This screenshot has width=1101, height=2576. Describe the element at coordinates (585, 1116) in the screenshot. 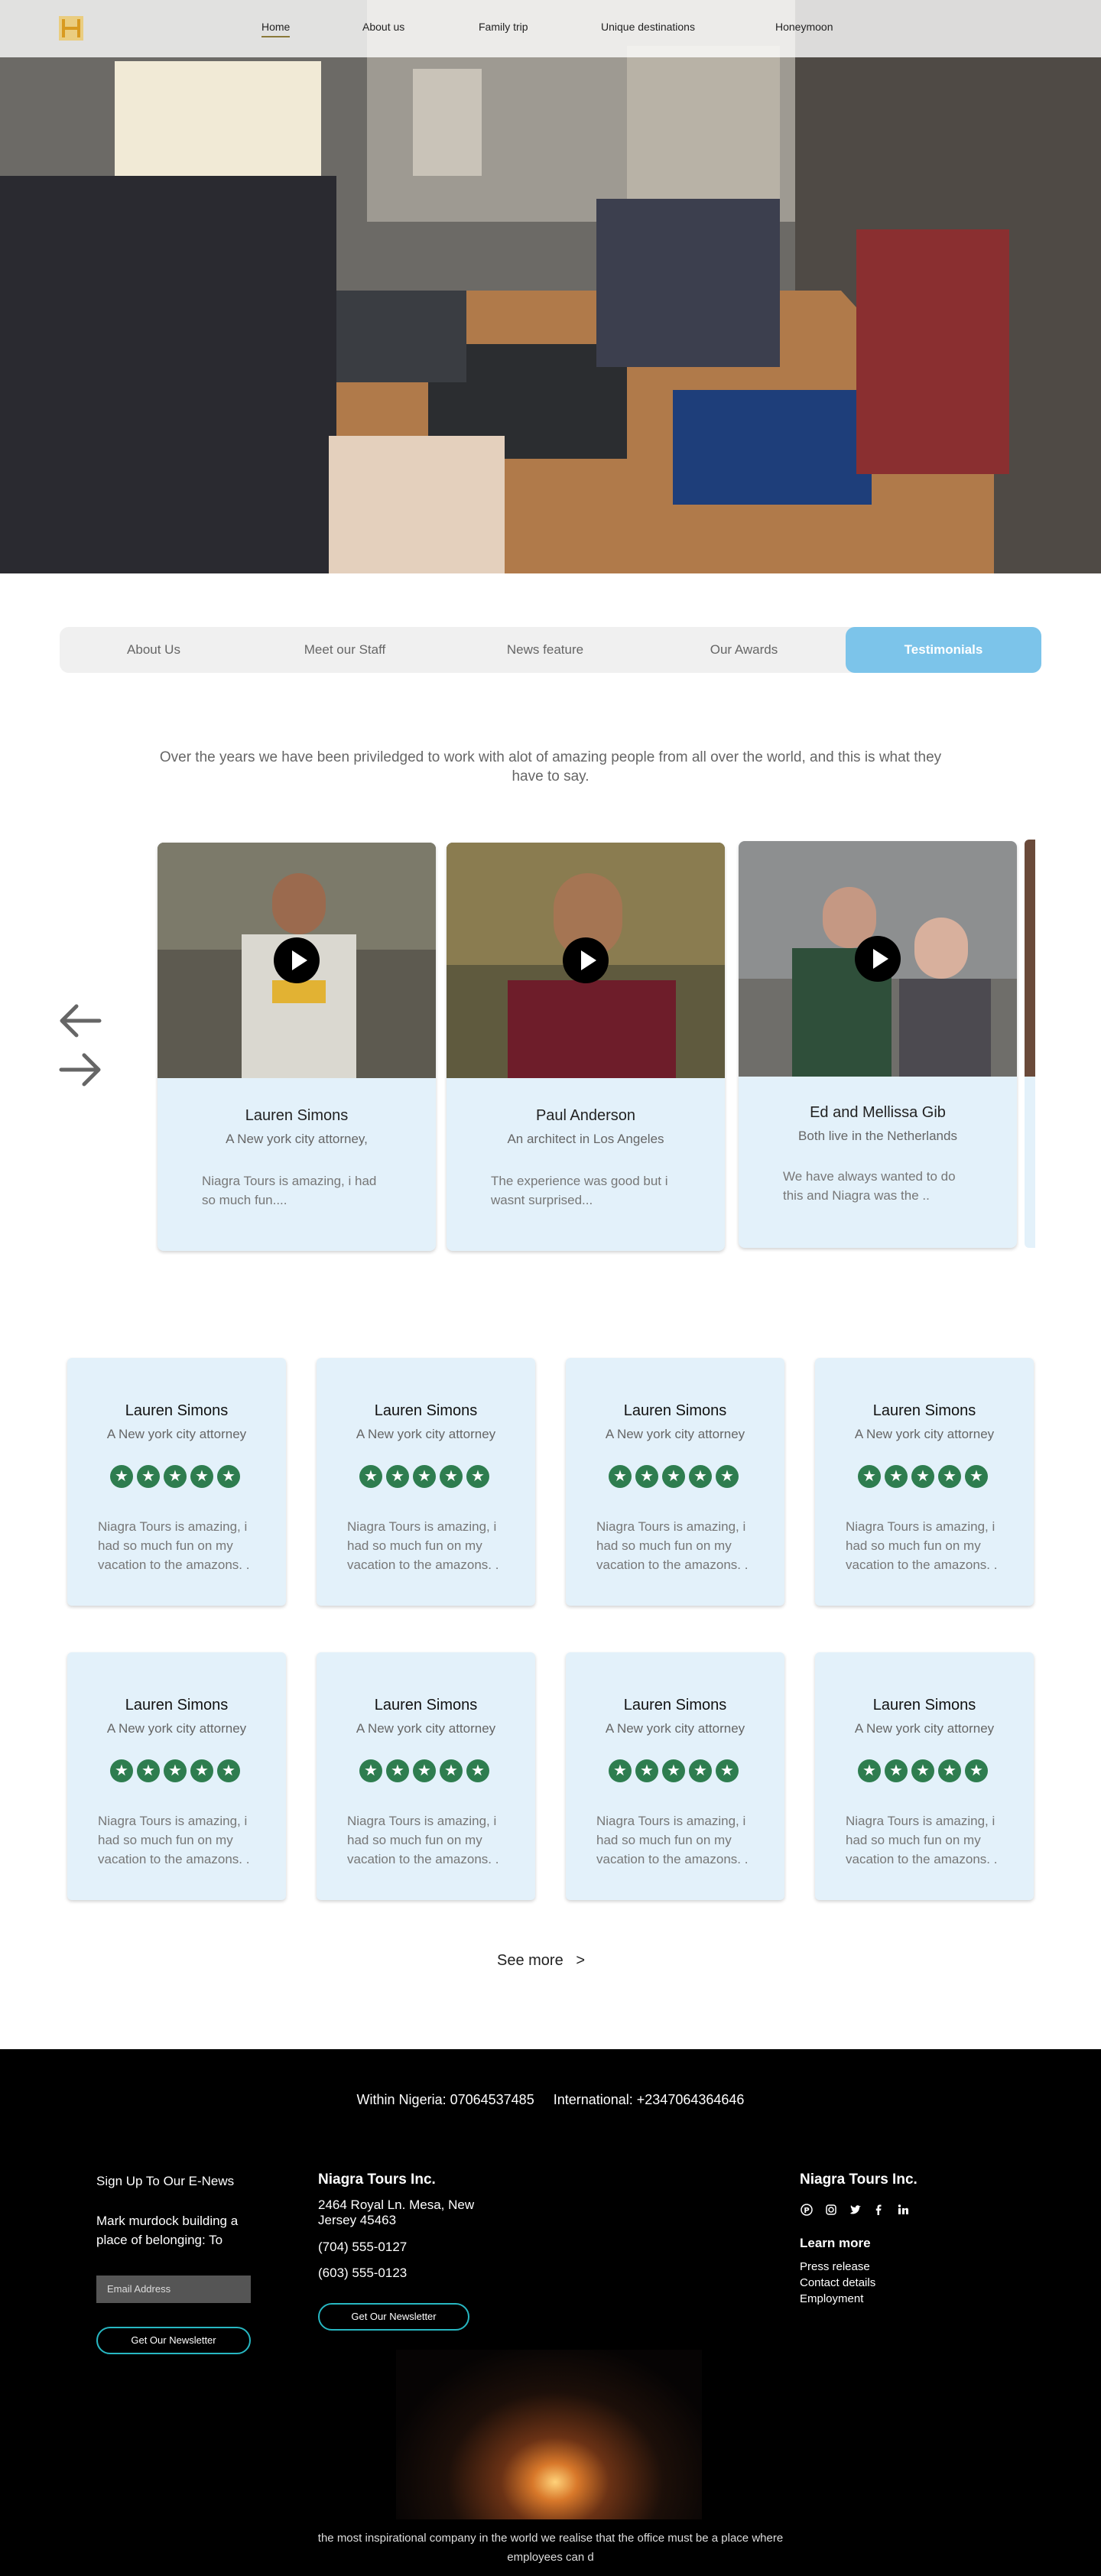

I see `testimonial-name: Paul Anderson` at that location.